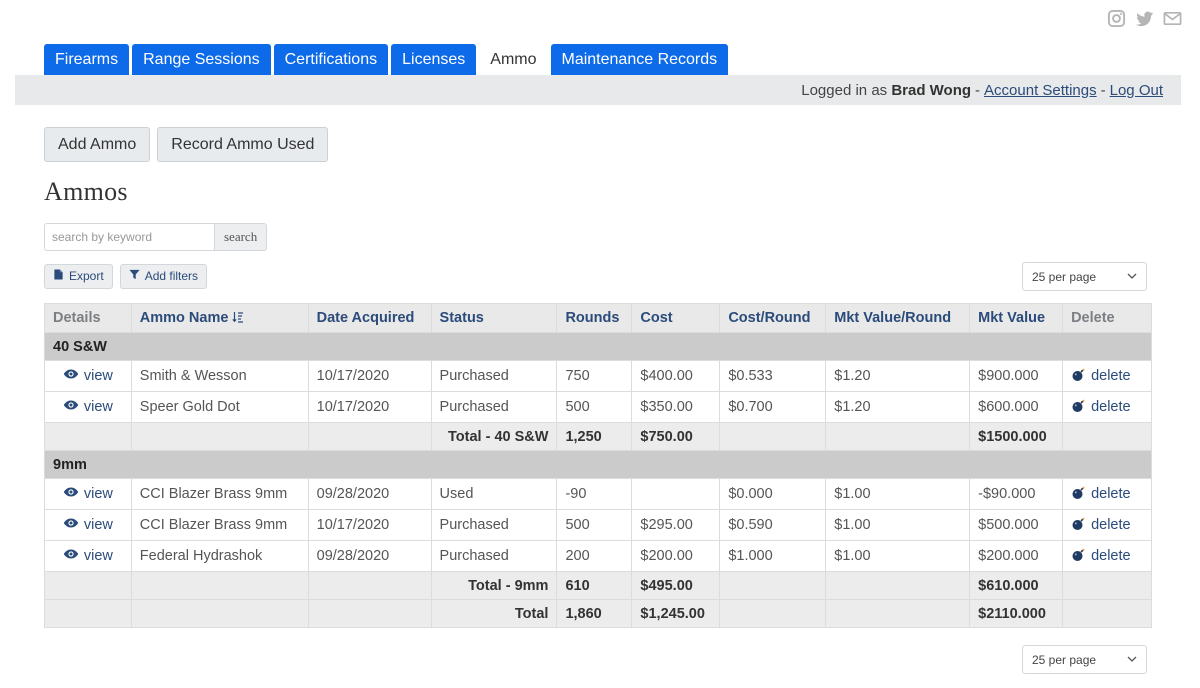 This screenshot has width=1200, height=688. I want to click on cost: $295.00, so click(676, 525).